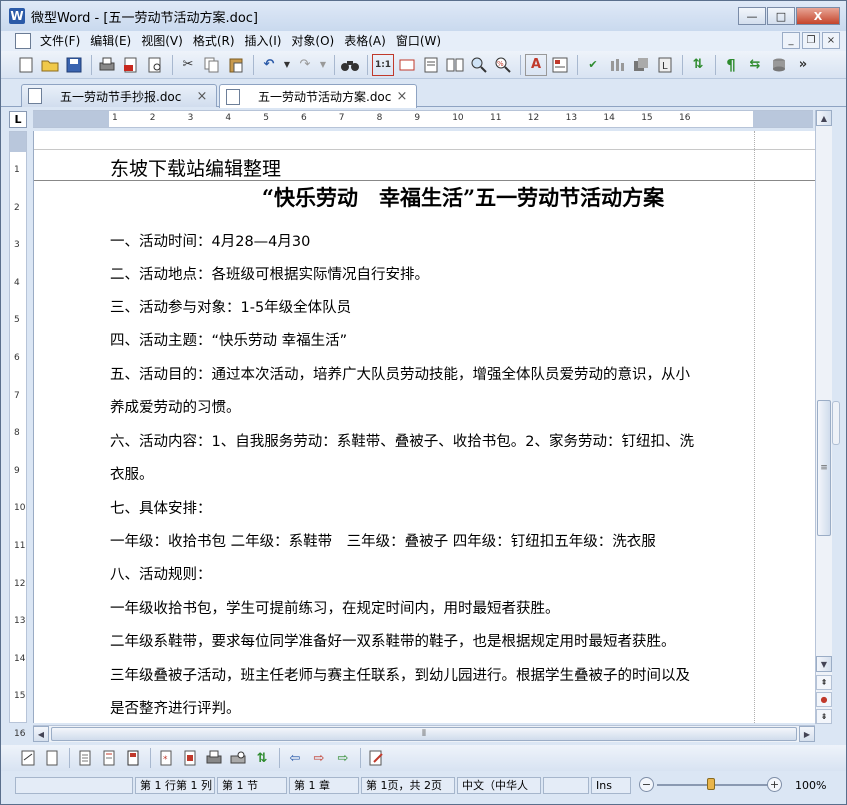  Describe the element at coordinates (210, 240) in the screenshot. I see `paragraph-line: 一、活动时间：4月28—4月30` at that location.